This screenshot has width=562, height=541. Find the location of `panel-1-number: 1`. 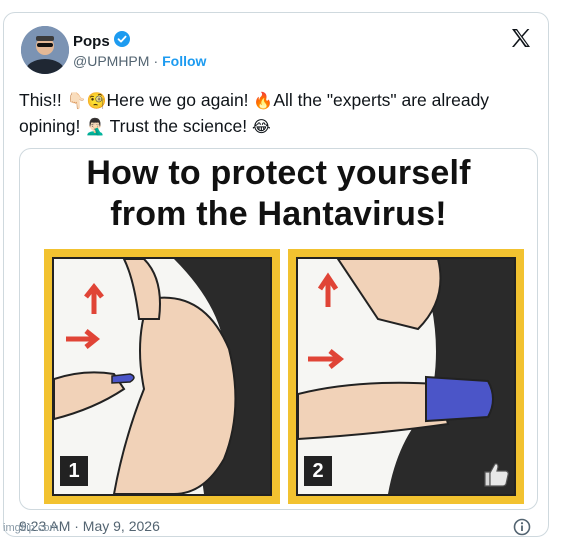

panel-1-number: 1 is located at coordinates (74, 471).